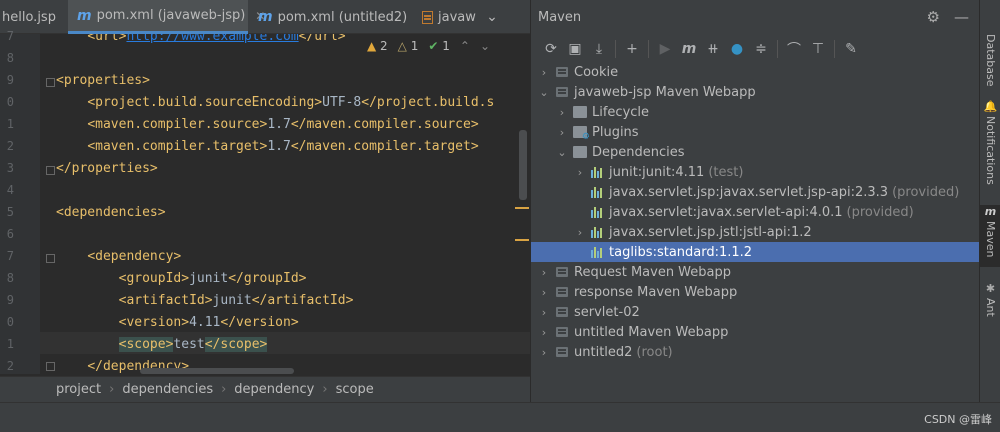 Image resolution: width=1000 pixels, height=432 pixels. I want to click on tree-item: › Request Maven Webapp, so click(755, 272).